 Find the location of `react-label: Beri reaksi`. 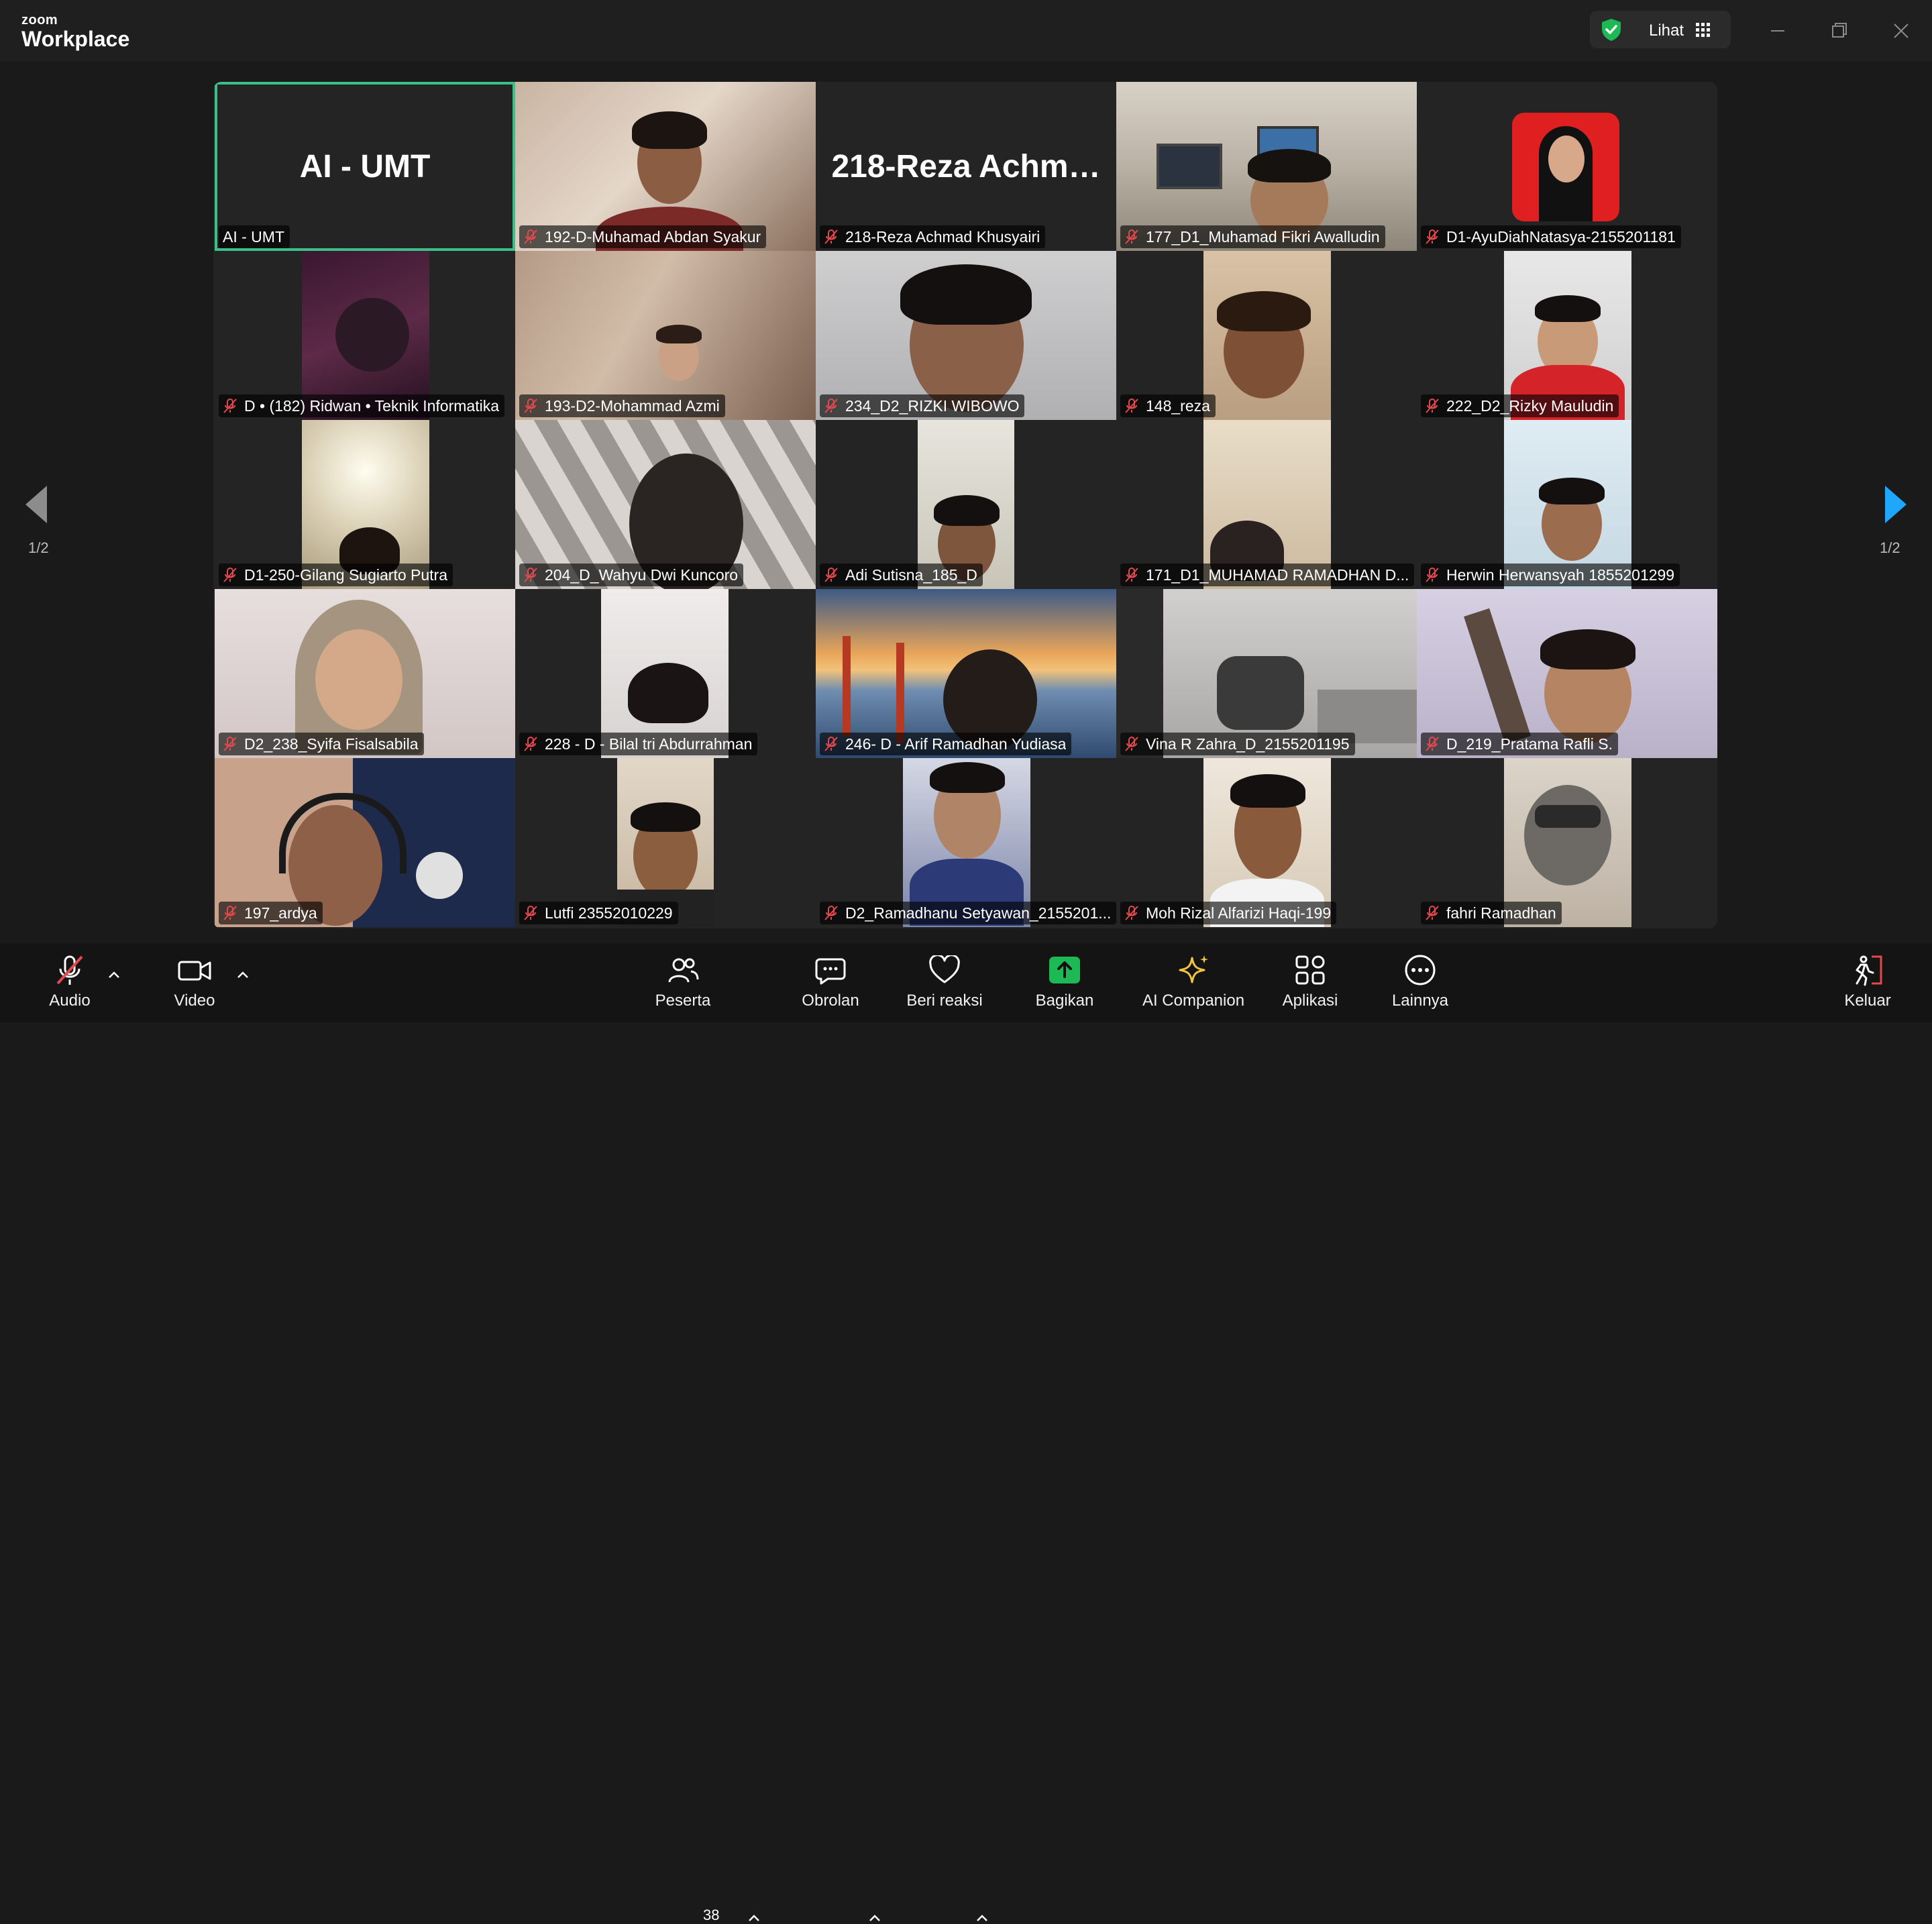

react-label: Beri reaksi is located at coordinates (944, 1001).